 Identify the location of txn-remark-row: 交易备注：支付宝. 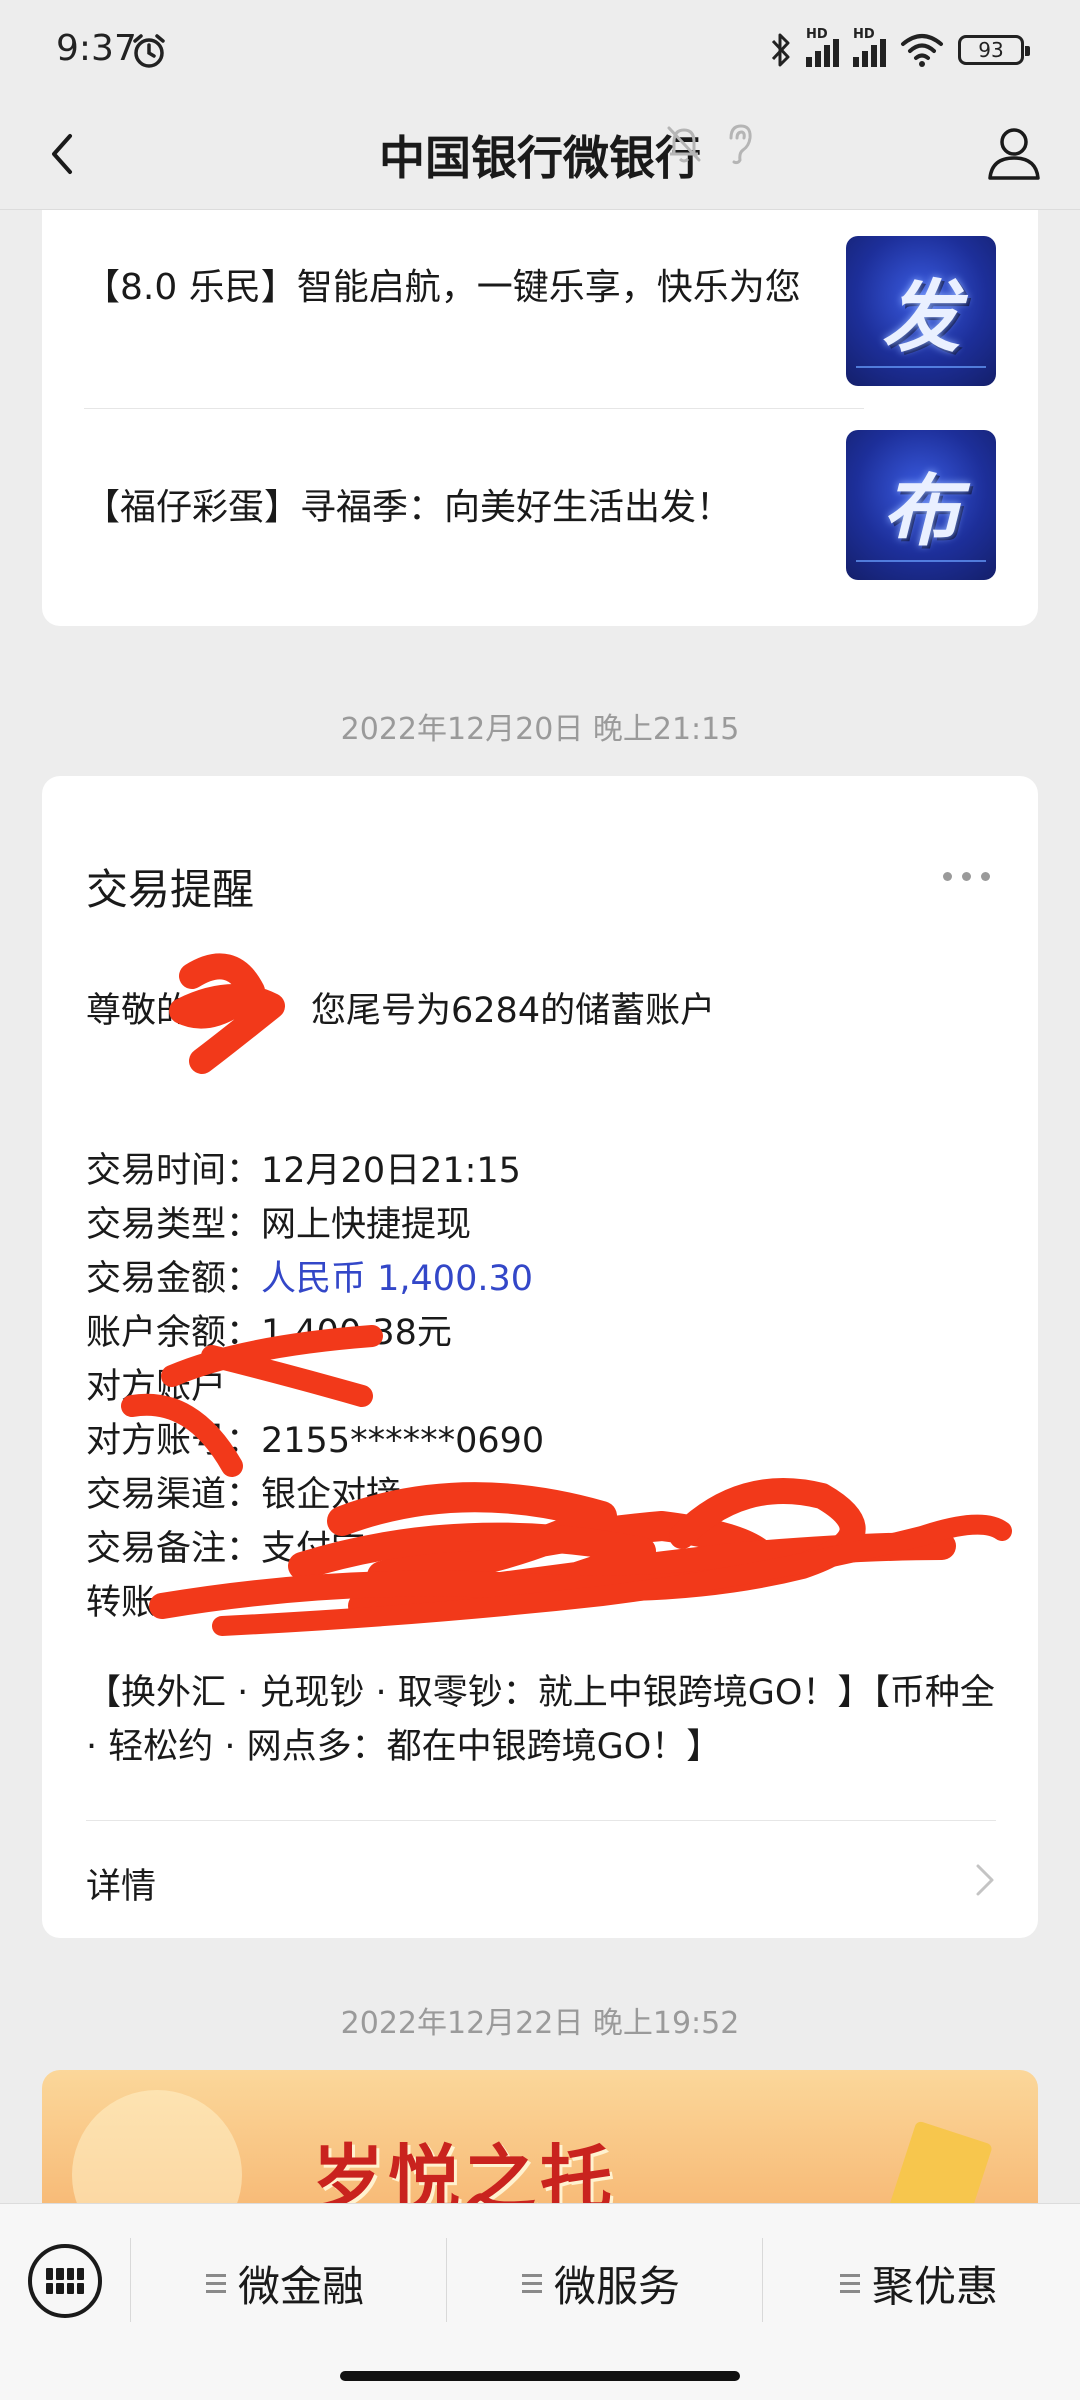
(226, 1545).